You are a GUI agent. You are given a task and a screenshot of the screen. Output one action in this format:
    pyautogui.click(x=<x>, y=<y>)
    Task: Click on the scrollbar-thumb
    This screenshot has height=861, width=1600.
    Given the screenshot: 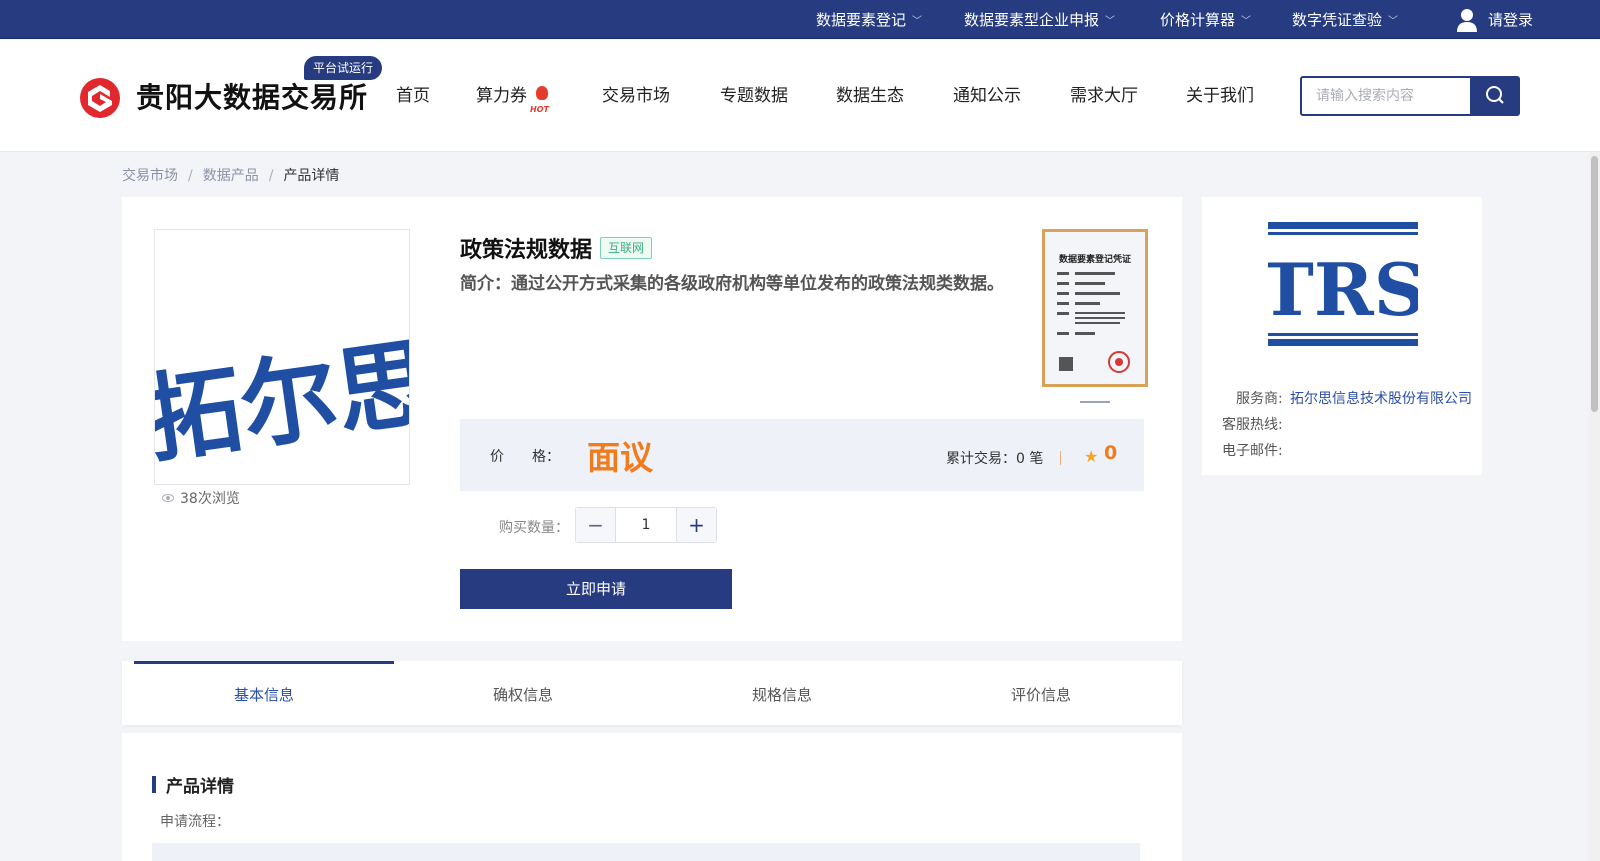 What is the action you would take?
    pyautogui.click(x=1594, y=284)
    